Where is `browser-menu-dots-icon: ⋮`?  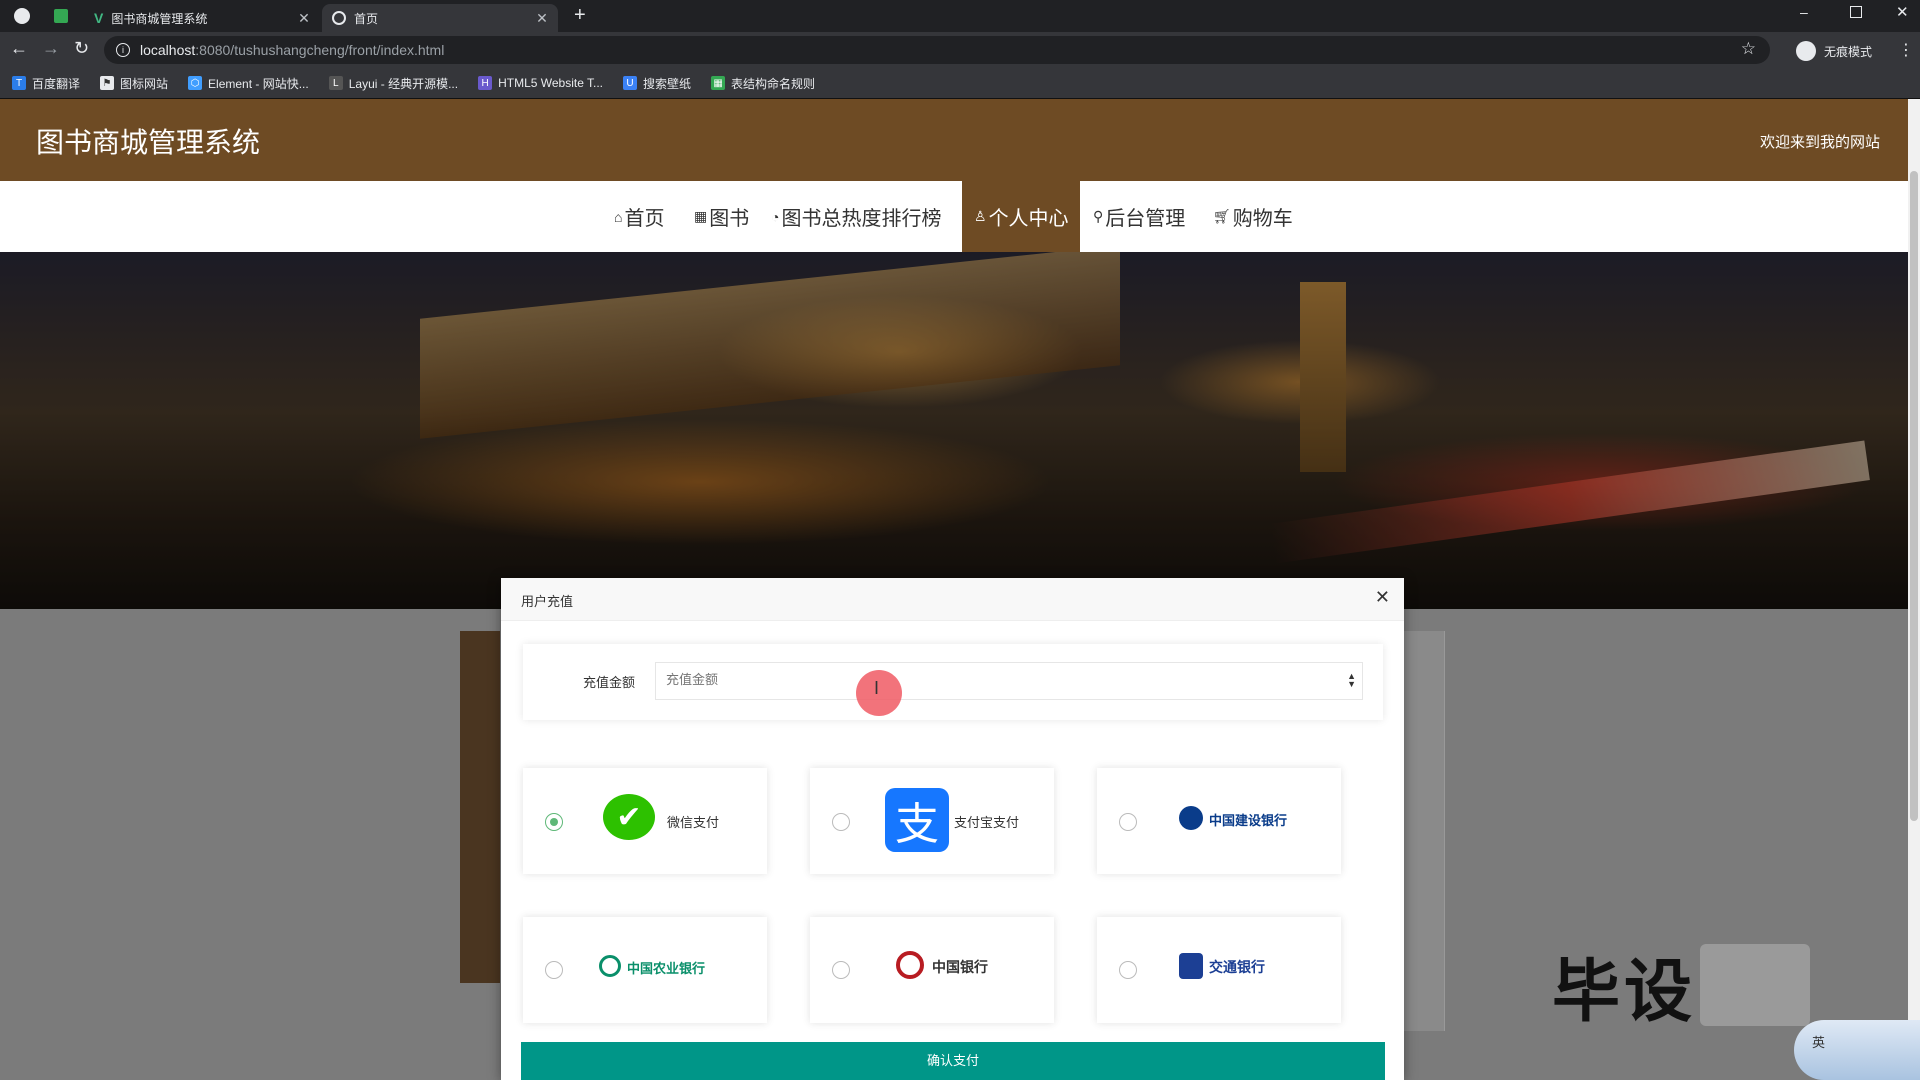
browser-menu-dots-icon: ⋮ is located at coordinates (1906, 50).